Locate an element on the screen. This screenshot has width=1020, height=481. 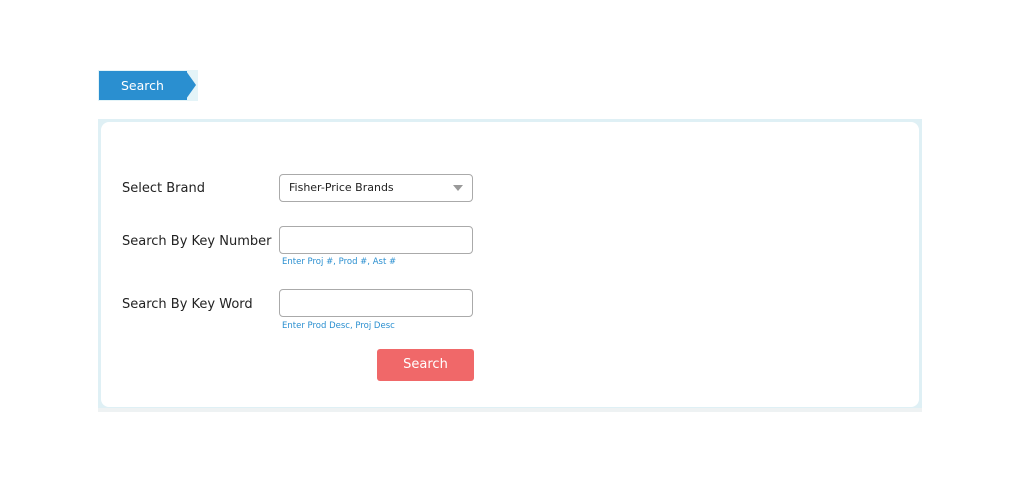
key-number-hint: Enter Proj #, Prod #, Ast # is located at coordinates (339, 262).